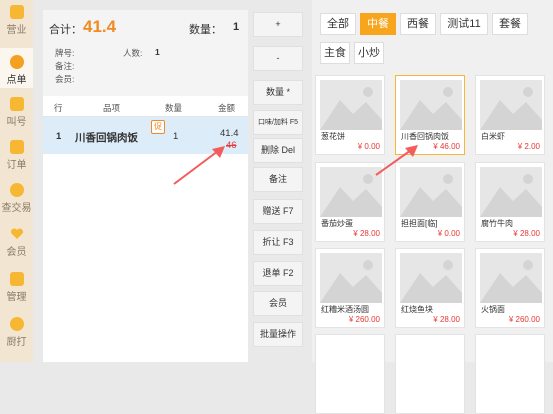  Describe the element at coordinates (378, 24) in the screenshot. I see `category-tab: 中餐` at that location.